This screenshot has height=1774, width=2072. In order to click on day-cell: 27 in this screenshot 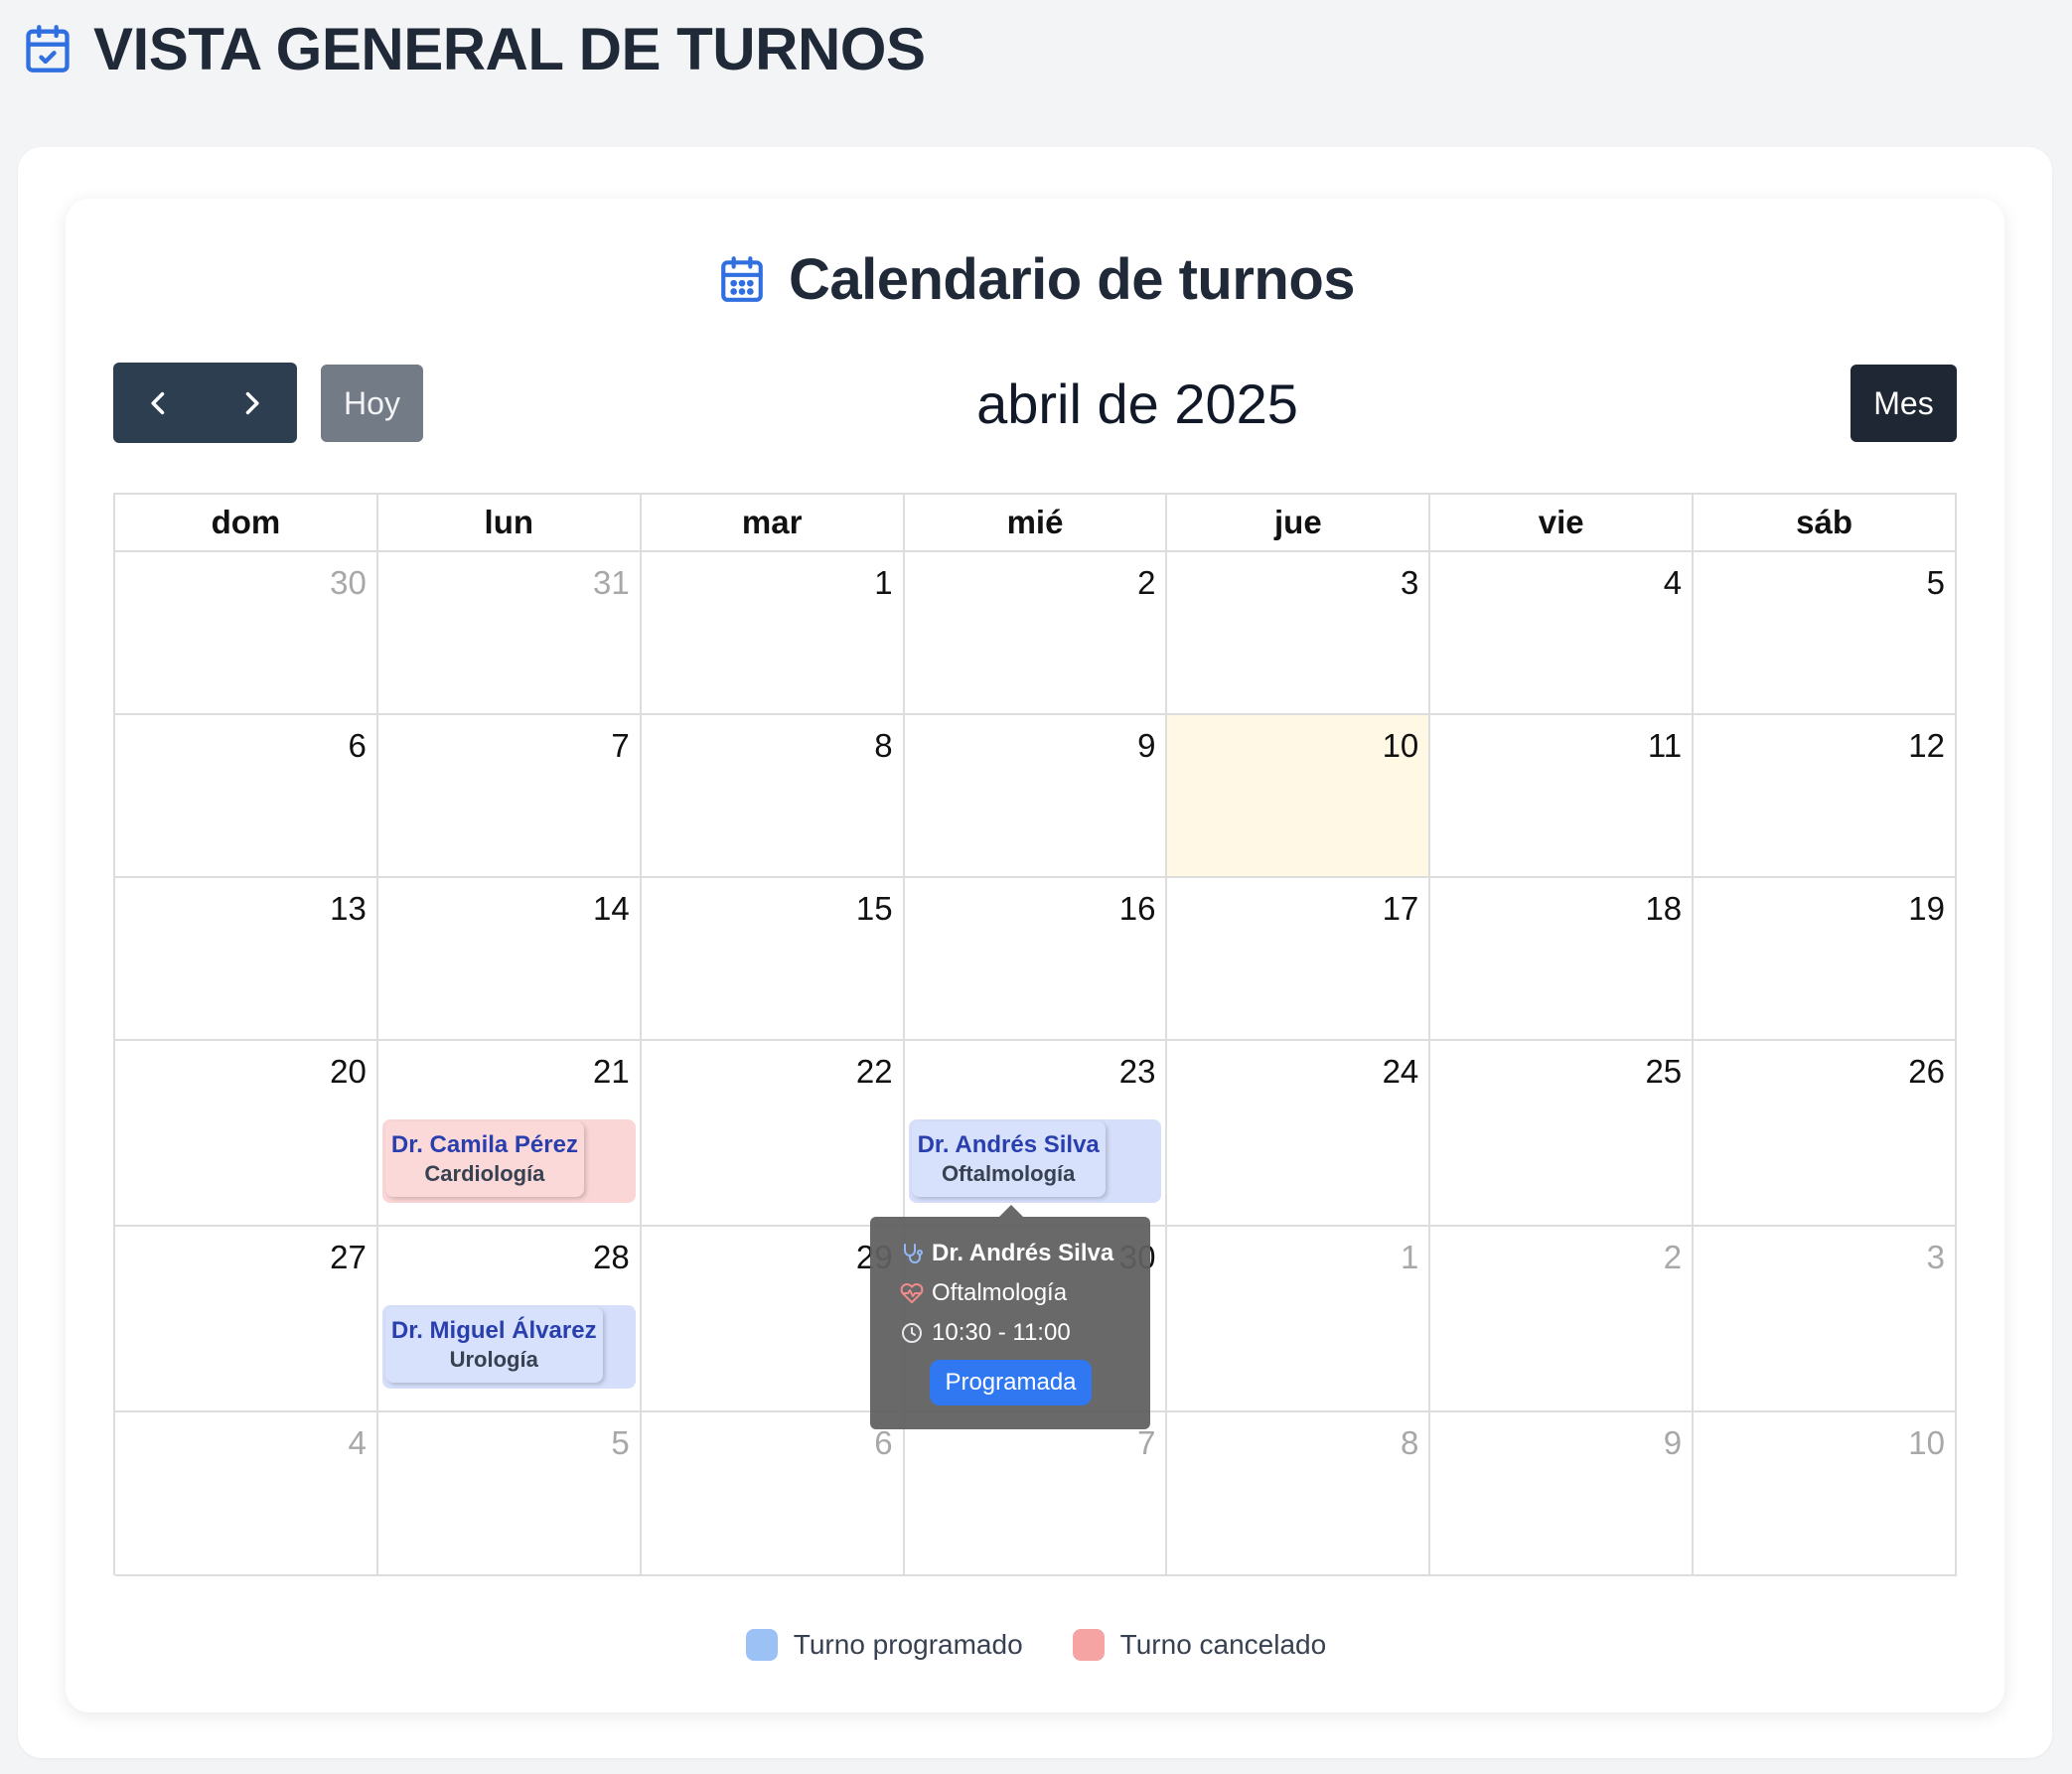, I will do `click(246, 1319)`.